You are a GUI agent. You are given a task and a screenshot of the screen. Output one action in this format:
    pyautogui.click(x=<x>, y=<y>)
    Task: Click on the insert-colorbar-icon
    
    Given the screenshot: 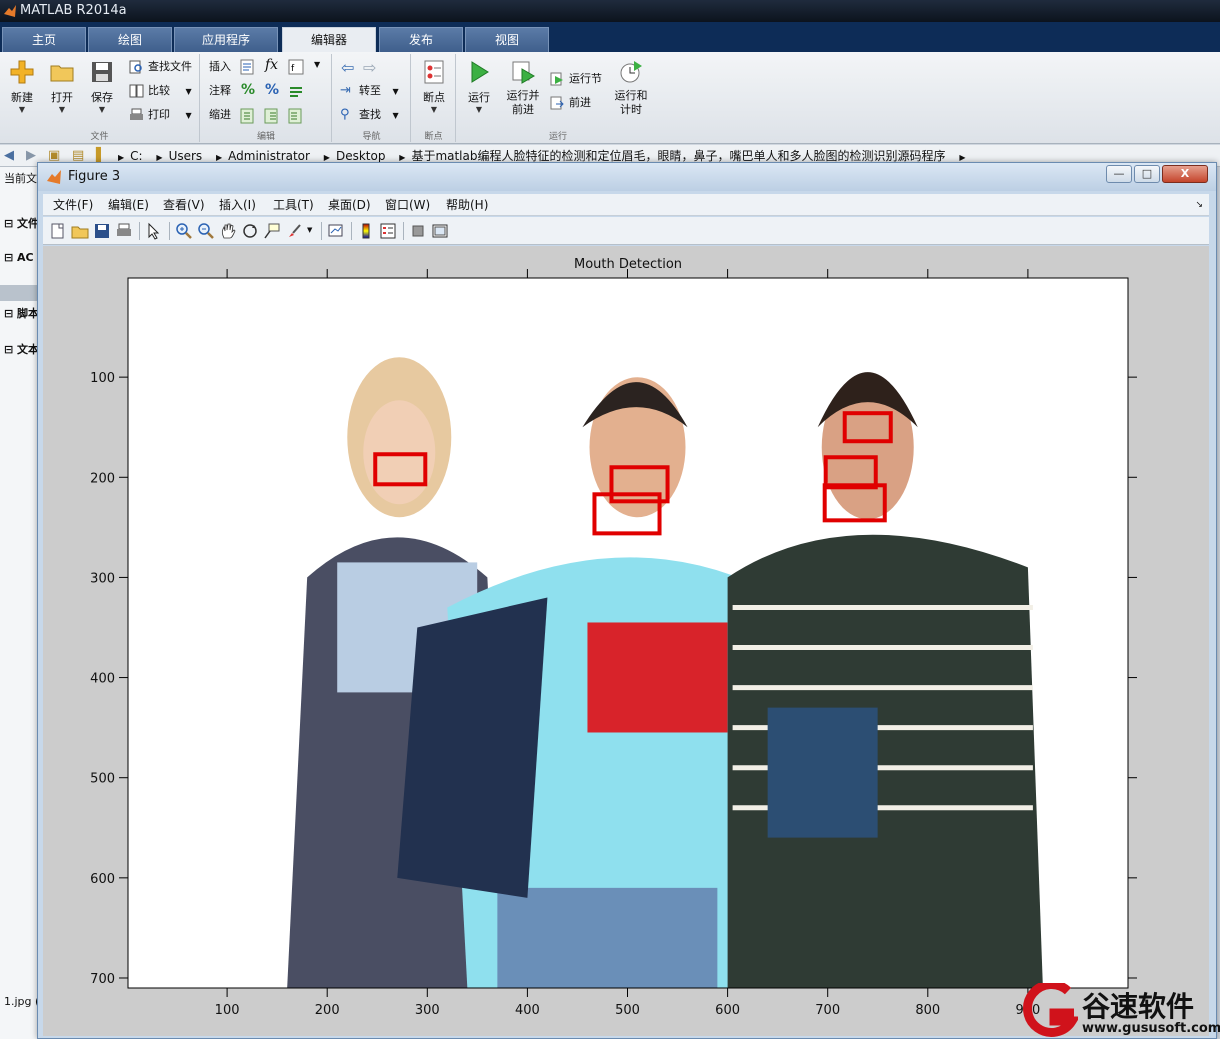 What is the action you would take?
    pyautogui.click(x=366, y=231)
    